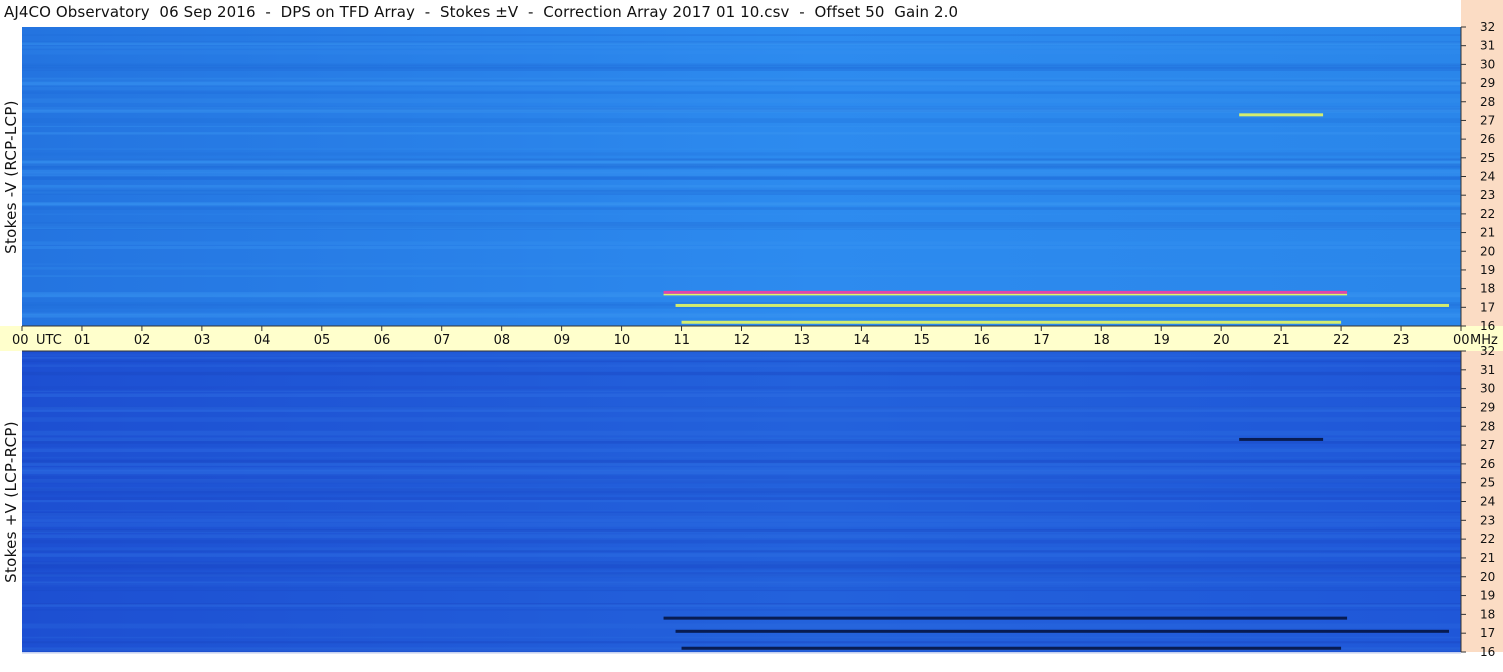 Image resolution: width=1503 pixels, height=672 pixels. Describe the element at coordinates (1487, 102) in the screenshot. I see `freq-tick-label: 28` at that location.